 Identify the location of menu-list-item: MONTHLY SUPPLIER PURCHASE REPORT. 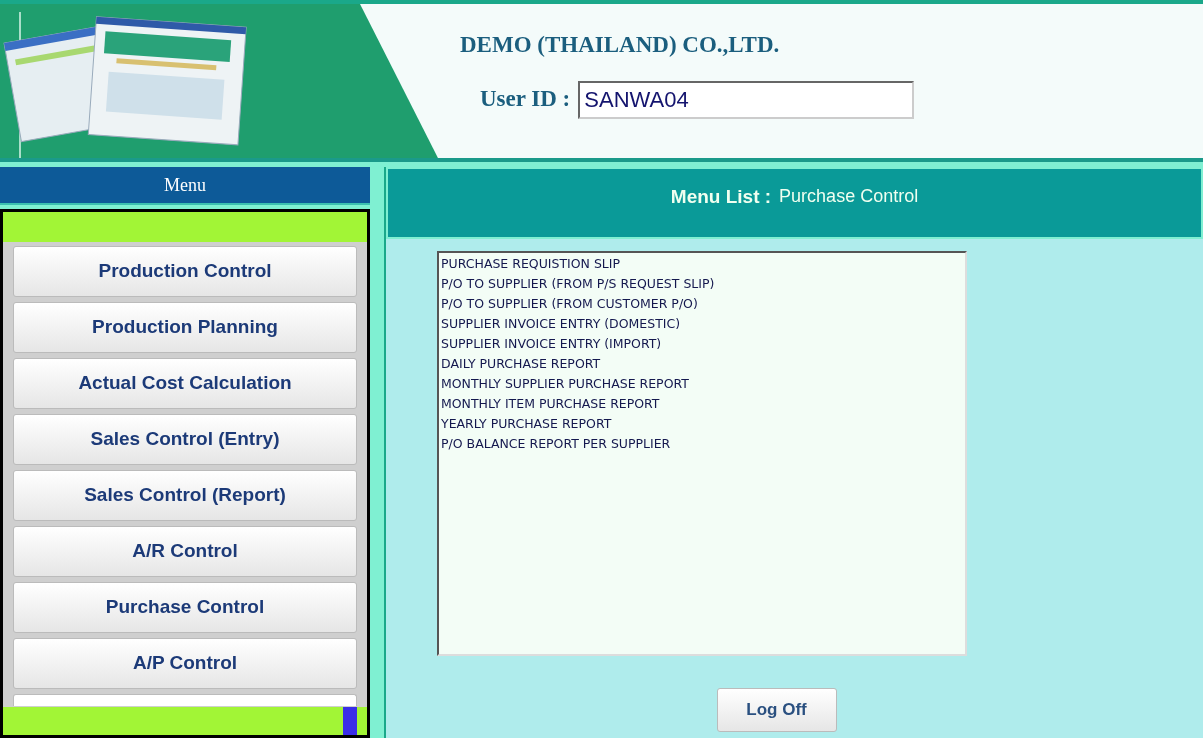
(702, 384).